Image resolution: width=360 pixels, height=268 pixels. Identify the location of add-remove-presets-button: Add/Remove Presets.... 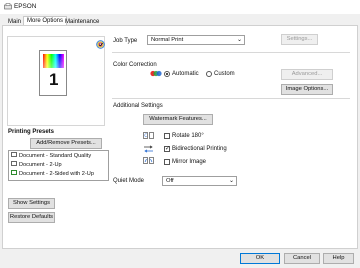
(66, 143).